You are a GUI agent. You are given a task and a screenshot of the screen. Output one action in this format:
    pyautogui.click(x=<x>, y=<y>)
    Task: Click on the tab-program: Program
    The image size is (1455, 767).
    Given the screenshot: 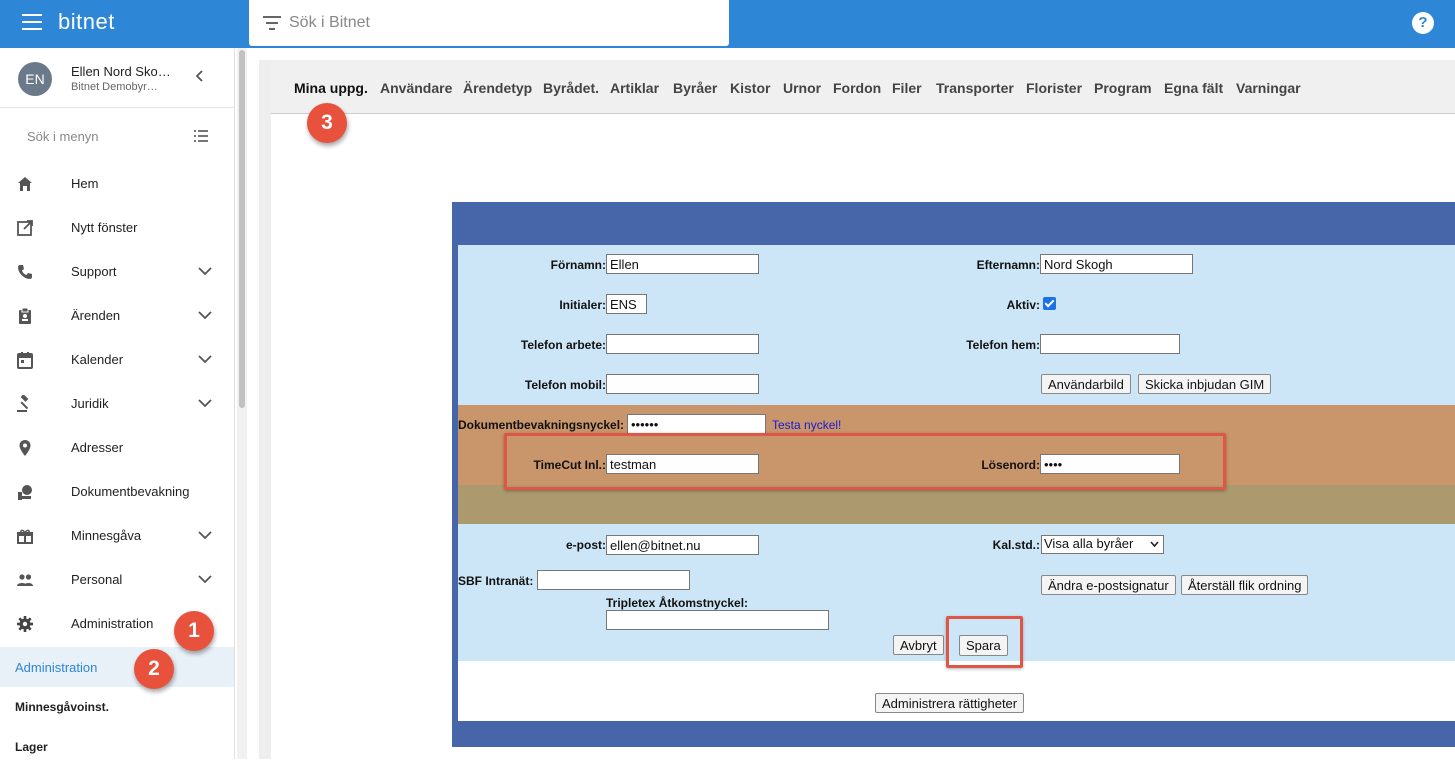 What is the action you would take?
    pyautogui.click(x=1123, y=88)
    